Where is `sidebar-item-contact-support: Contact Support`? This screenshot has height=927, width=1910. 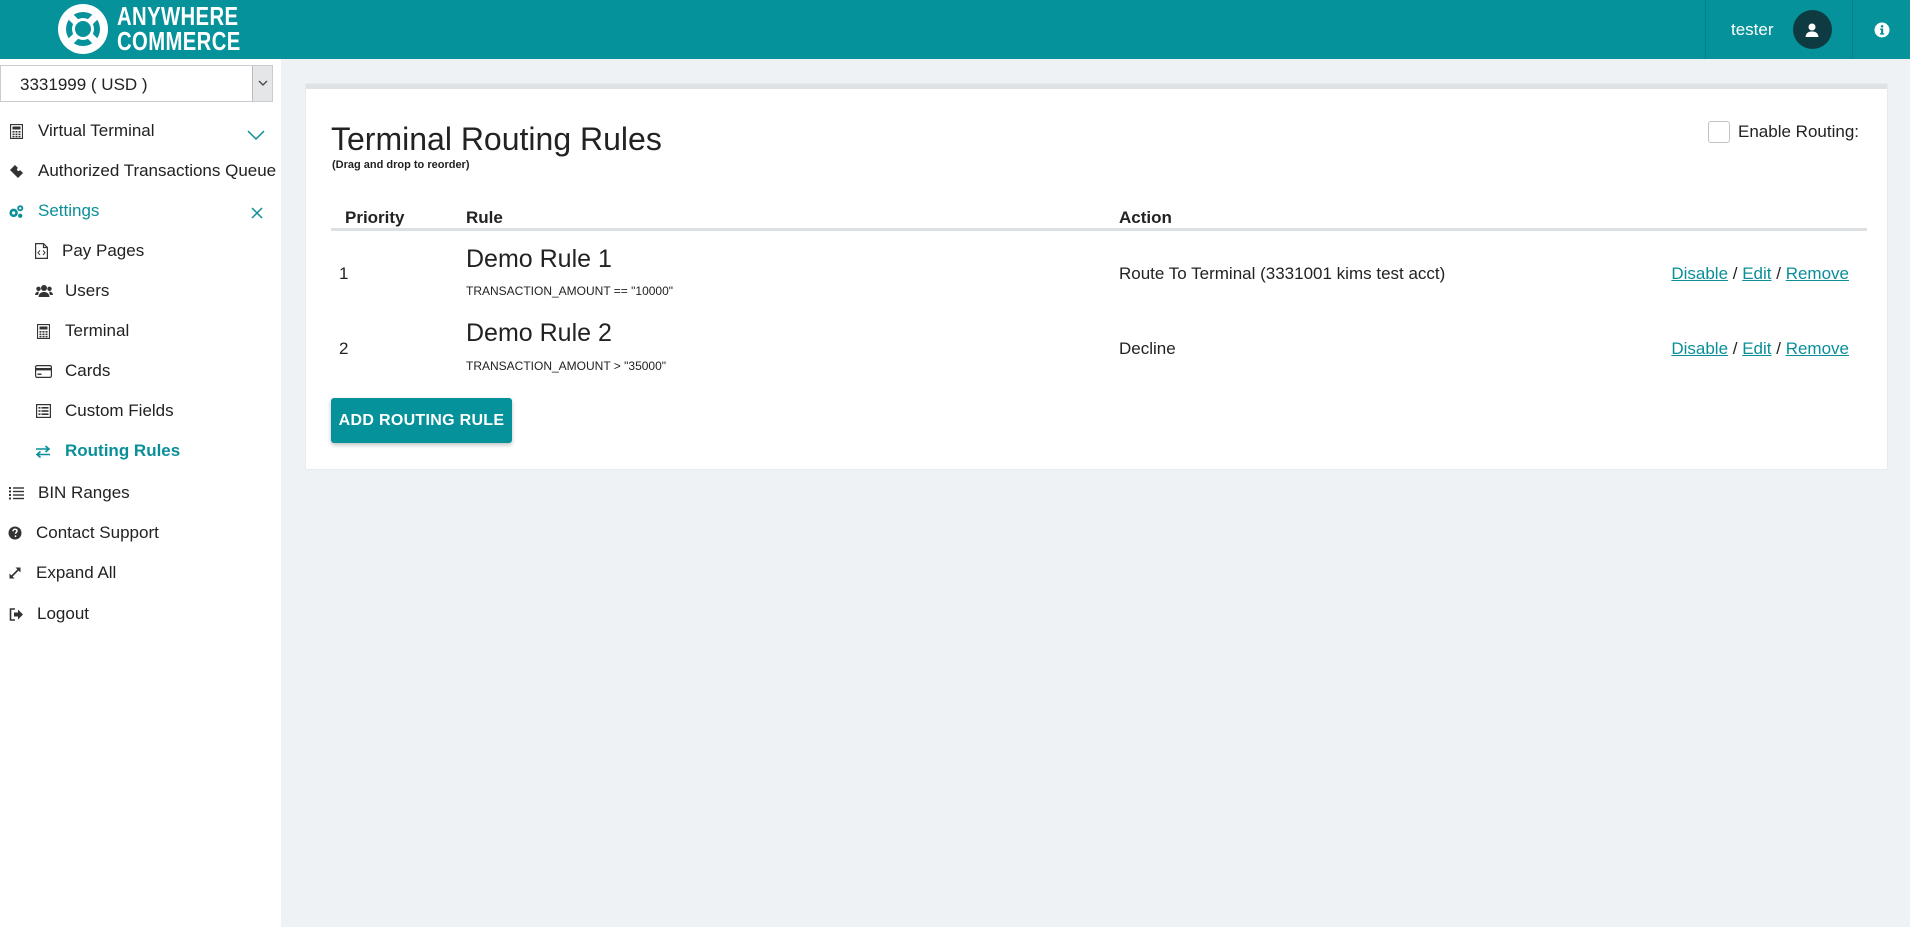 sidebar-item-contact-support: Contact Support is located at coordinates (140, 533).